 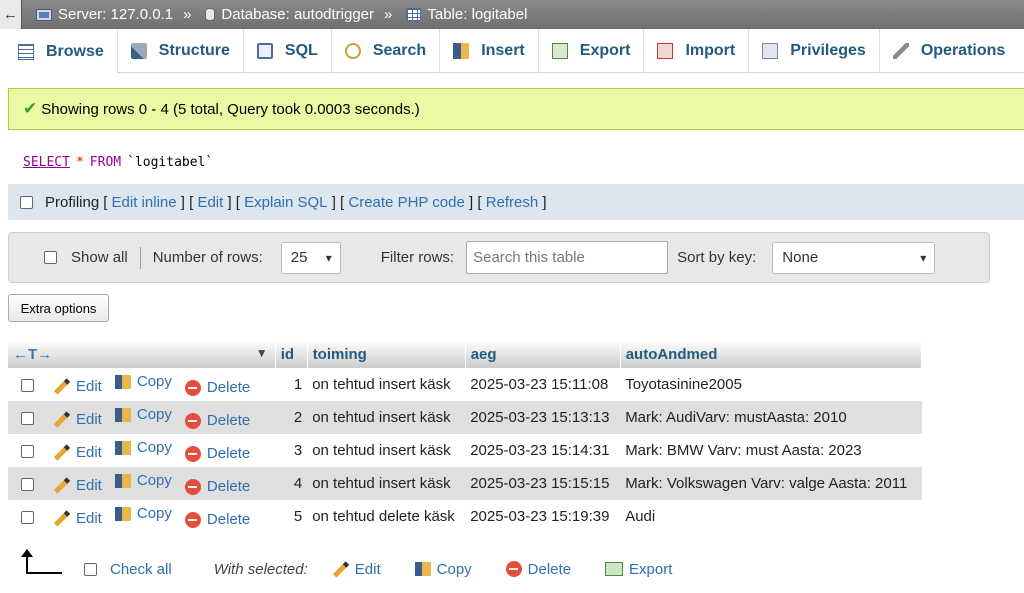 What do you see at coordinates (638, 569) in the screenshot?
I see `bulk-export-button: Export` at bounding box center [638, 569].